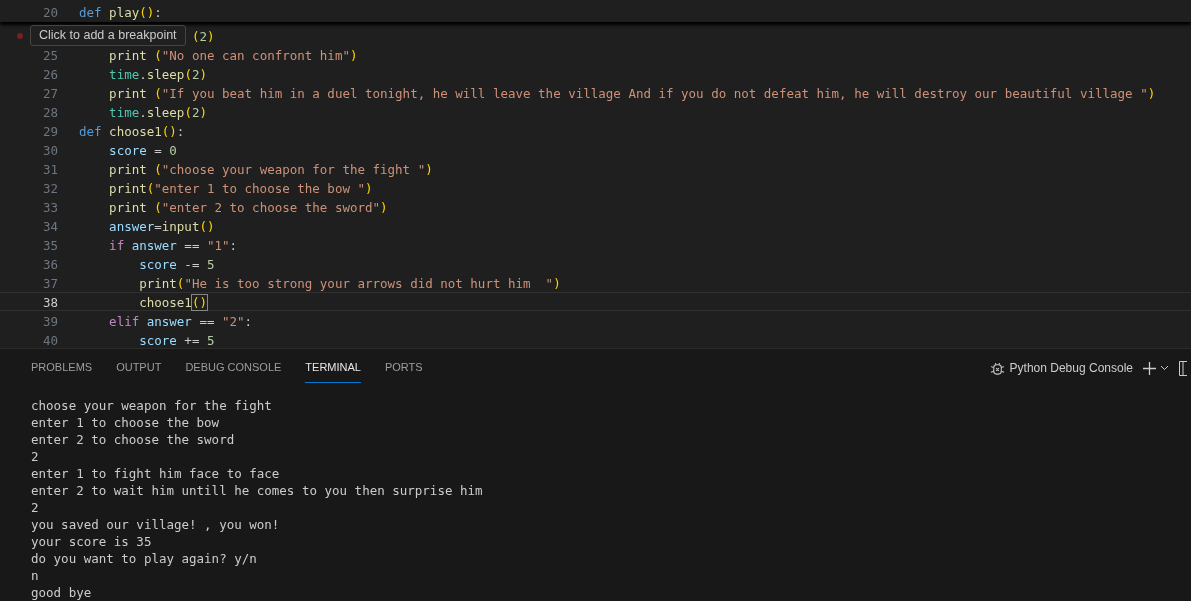 The width and height of the screenshot is (1191, 601). Describe the element at coordinates (50, 131) in the screenshot. I see `line-number: 29` at that location.